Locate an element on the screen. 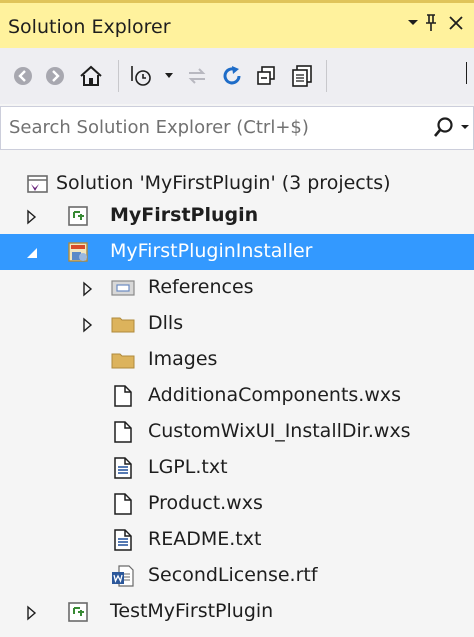  tree-item-solution: Solution 'MyFirstPlugin' (3 projects) is located at coordinates (237, 184).